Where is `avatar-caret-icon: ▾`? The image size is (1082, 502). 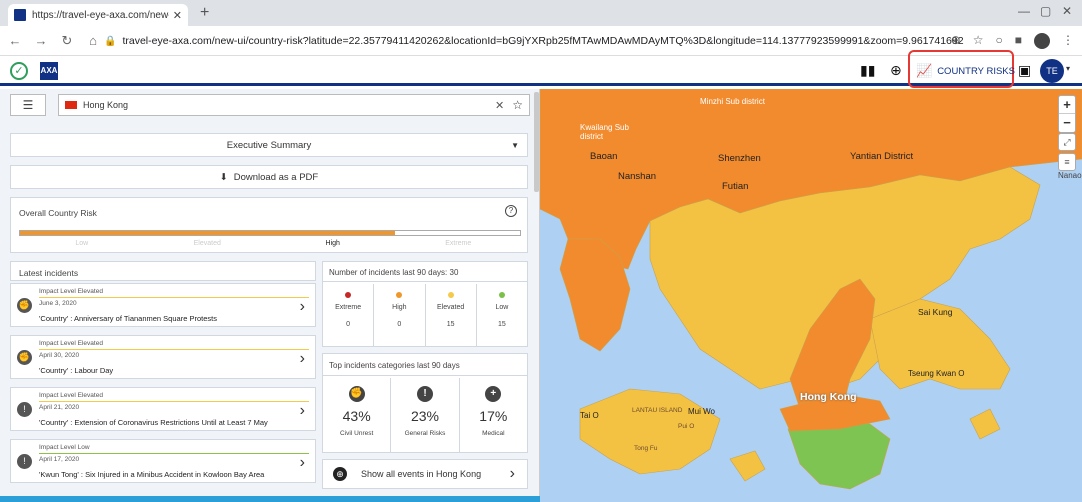 avatar-caret-icon: ▾ is located at coordinates (1068, 68).